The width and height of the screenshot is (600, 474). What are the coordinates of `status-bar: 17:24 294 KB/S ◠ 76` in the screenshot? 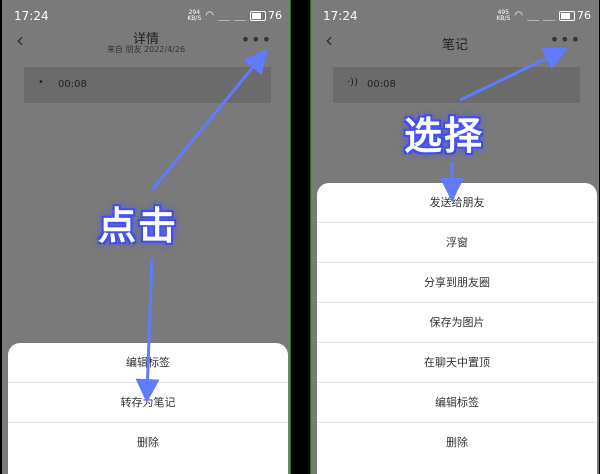 It's located at (146, 15).